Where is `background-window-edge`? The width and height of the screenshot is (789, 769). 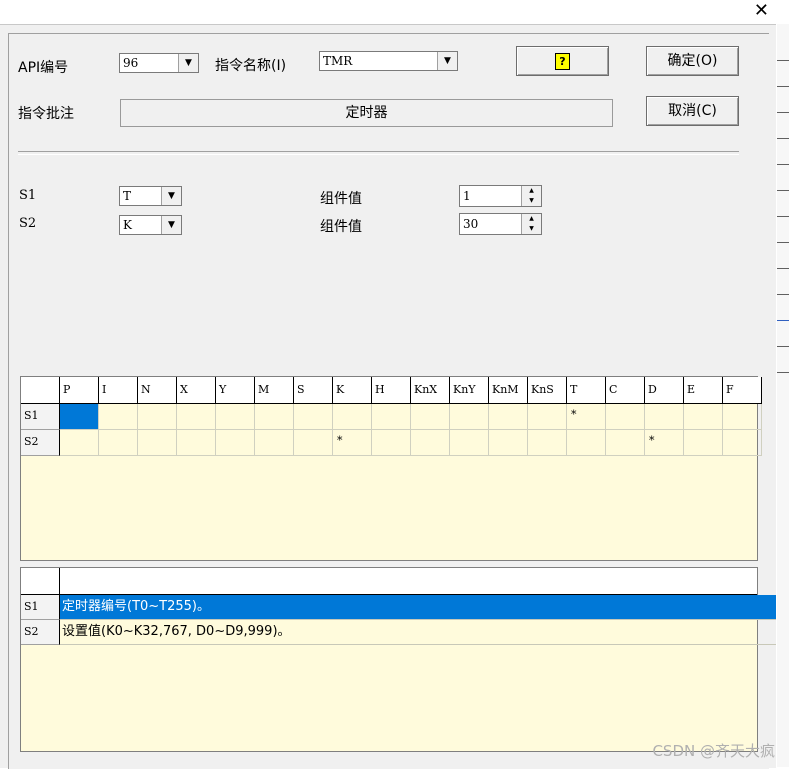 background-window-edge is located at coordinates (783, 395).